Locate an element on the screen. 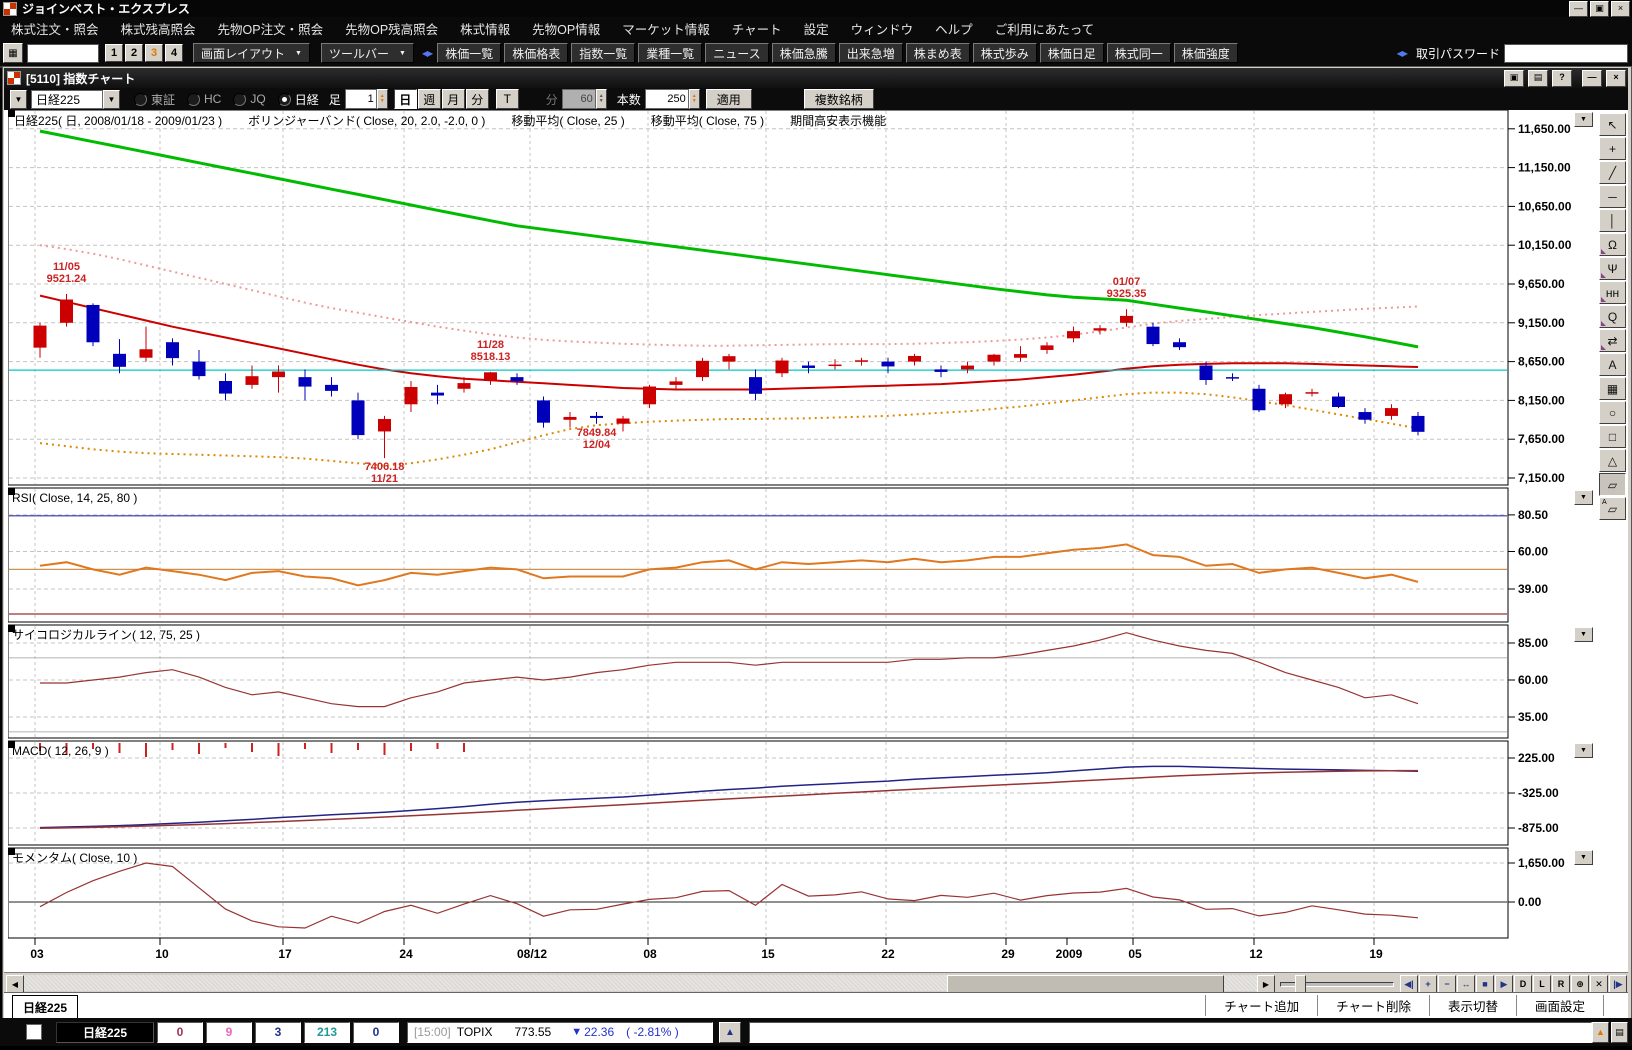  tab-nikkei225: 日経225 is located at coordinates (45, 1007).